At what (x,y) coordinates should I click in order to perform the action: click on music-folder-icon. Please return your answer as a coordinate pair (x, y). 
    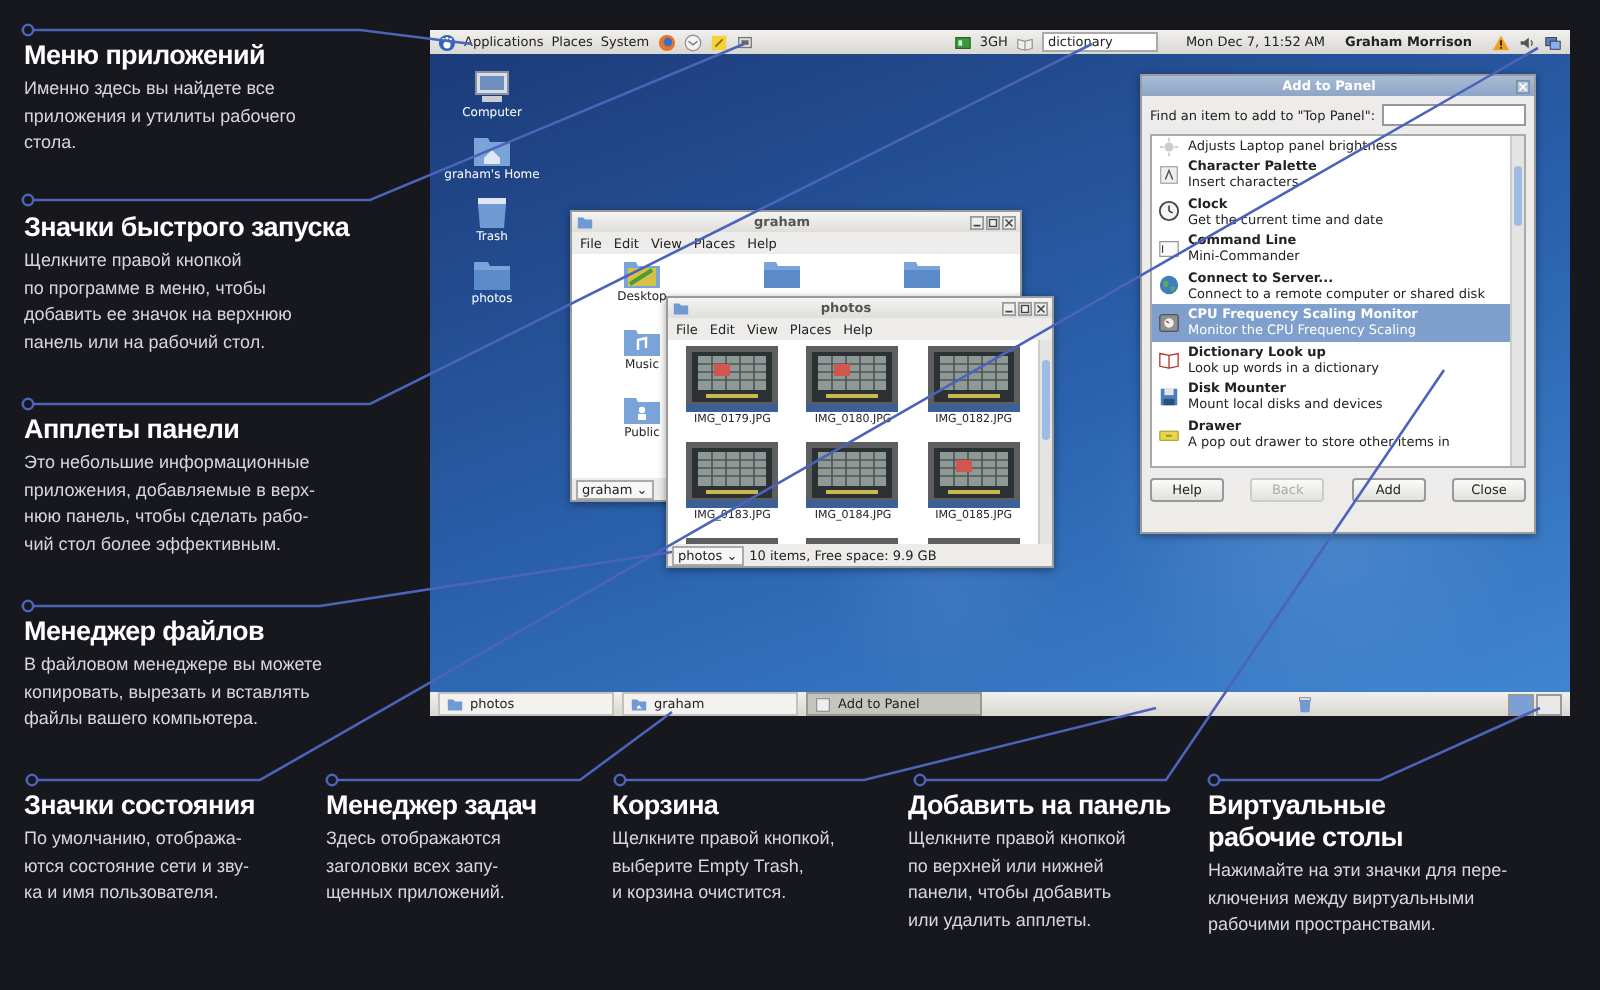
    Looking at the image, I should click on (642, 342).